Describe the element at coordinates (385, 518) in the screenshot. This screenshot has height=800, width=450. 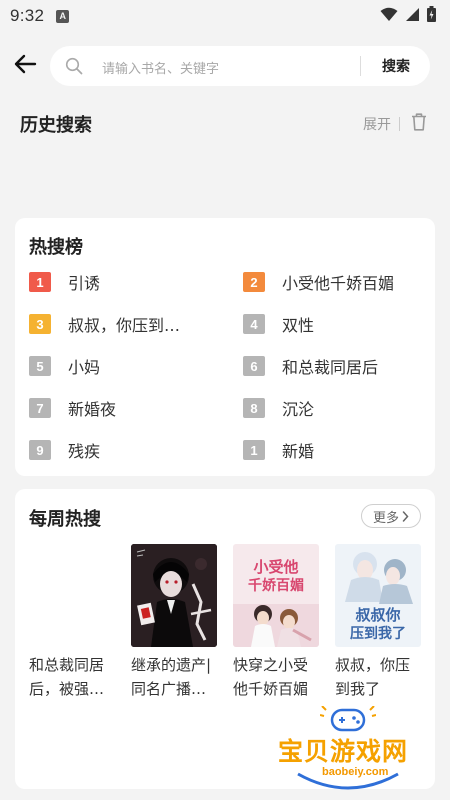
I see `more-label: 更多` at that location.